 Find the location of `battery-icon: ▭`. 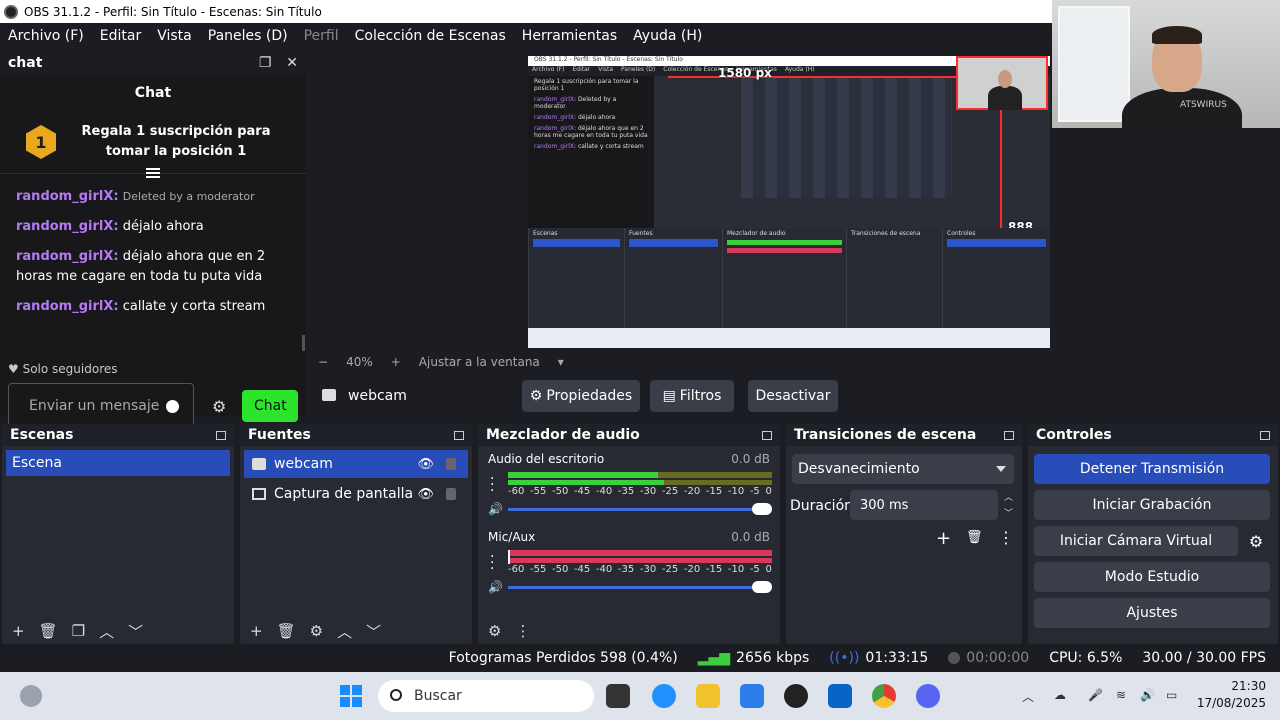

battery-icon: ▭ is located at coordinates (1171, 695).